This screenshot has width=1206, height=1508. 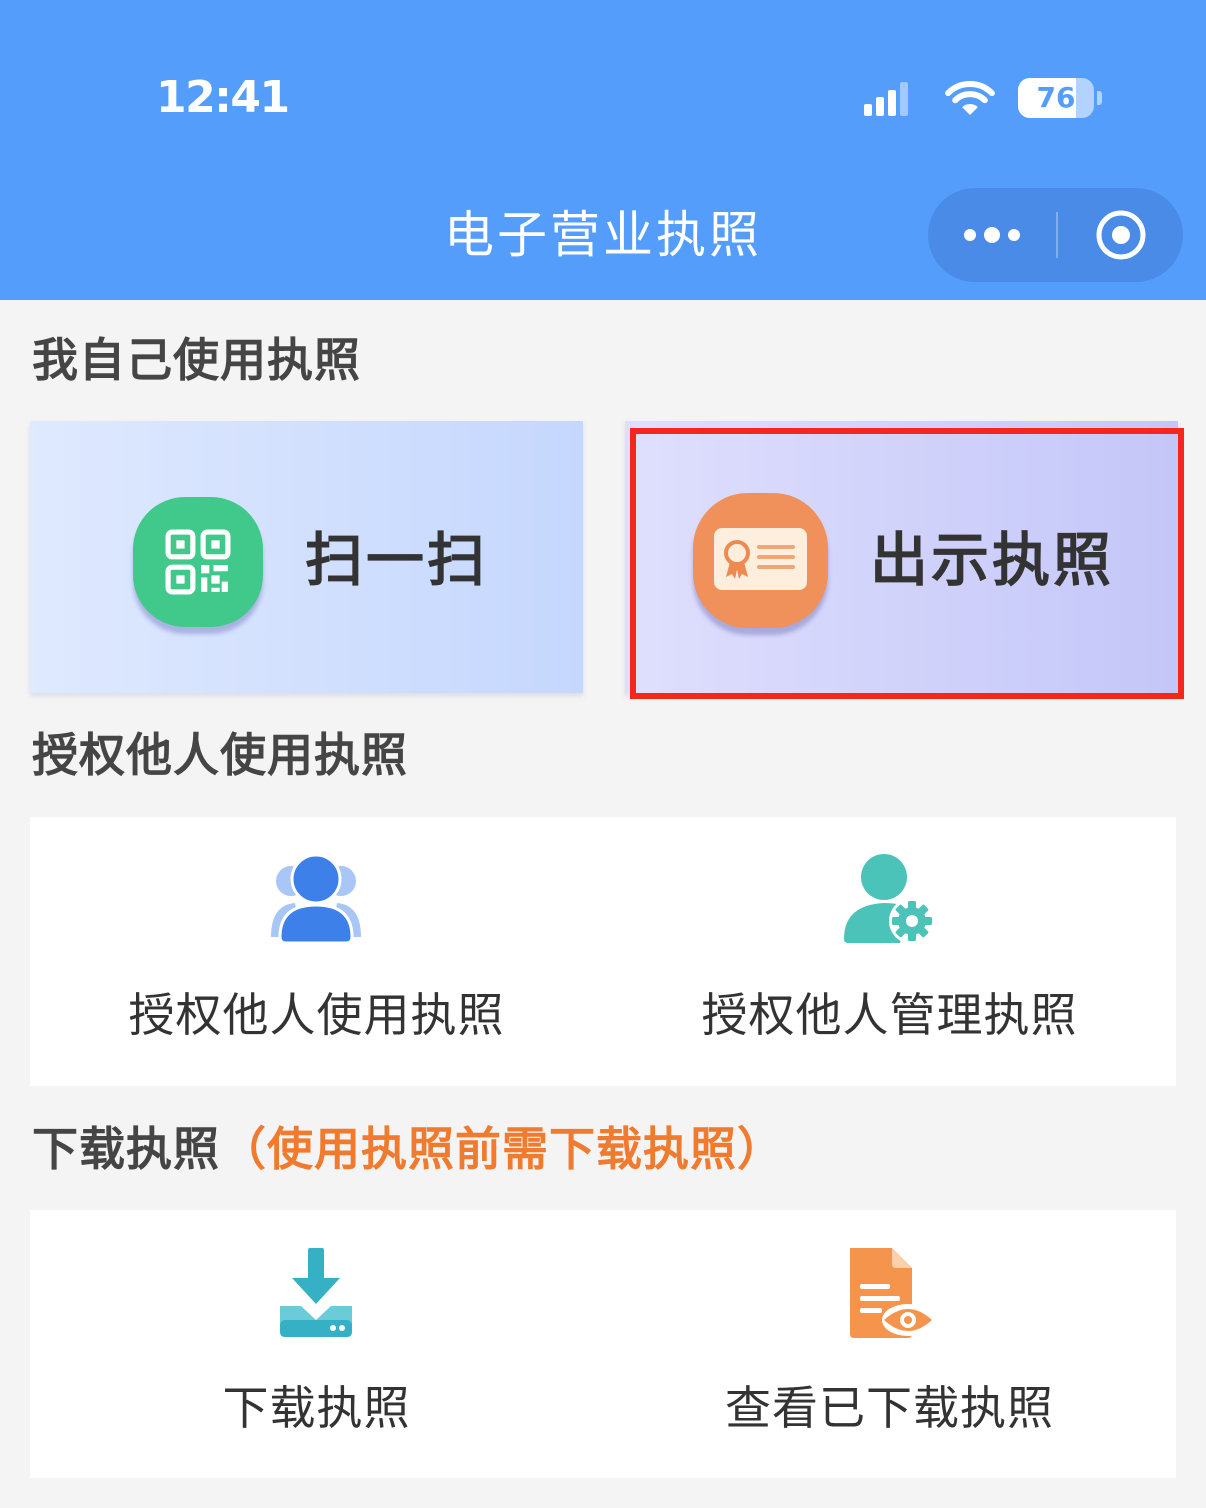 What do you see at coordinates (316, 1408) in the screenshot?
I see `download-license-label: 下载执照` at bounding box center [316, 1408].